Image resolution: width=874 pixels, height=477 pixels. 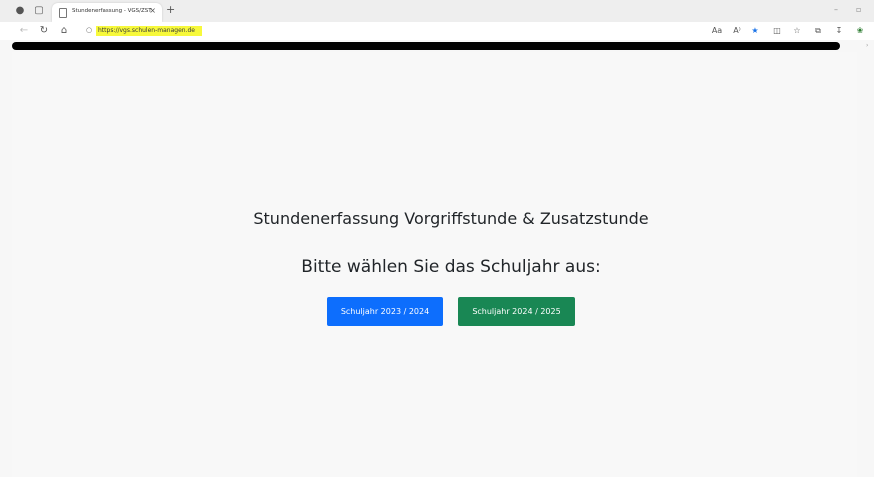 I want to click on tab-strip: ● ▢ Stundenerfassung - VGS/ZST × + – ▫, so click(x=437, y=11).